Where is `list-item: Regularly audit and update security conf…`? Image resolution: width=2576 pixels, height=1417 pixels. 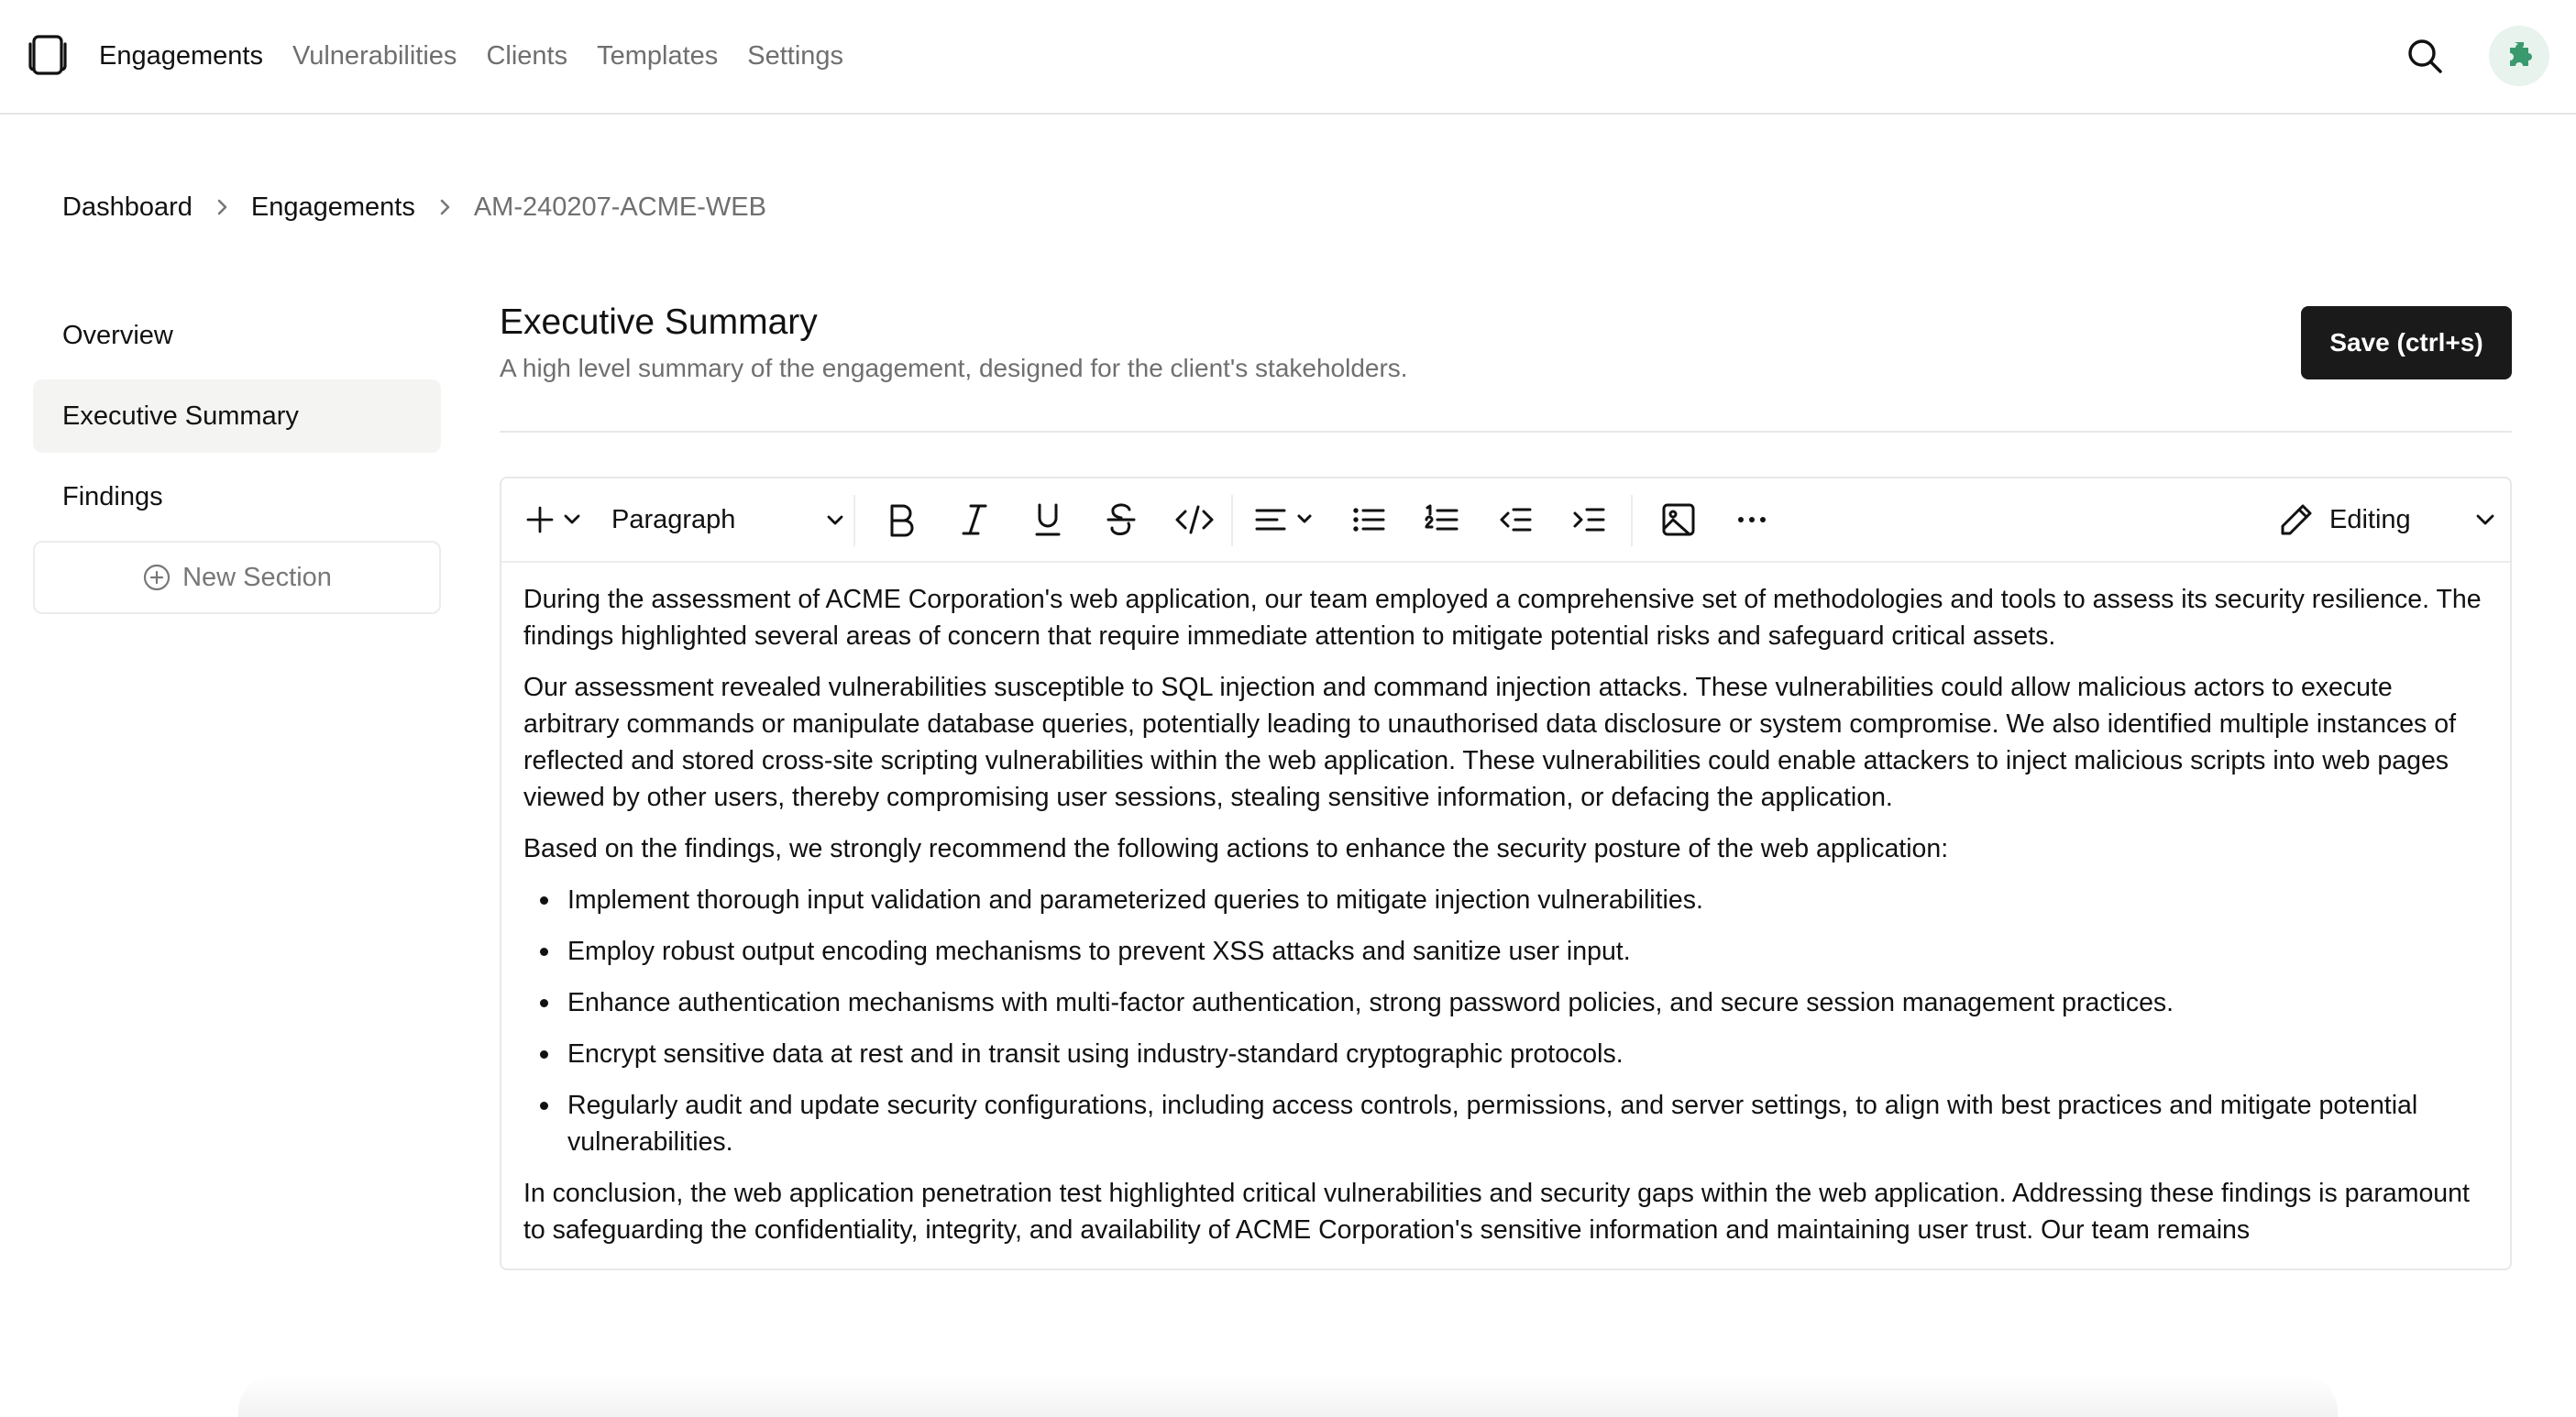
list-item: Regularly audit and update security conf… is located at coordinates (1504, 1123).